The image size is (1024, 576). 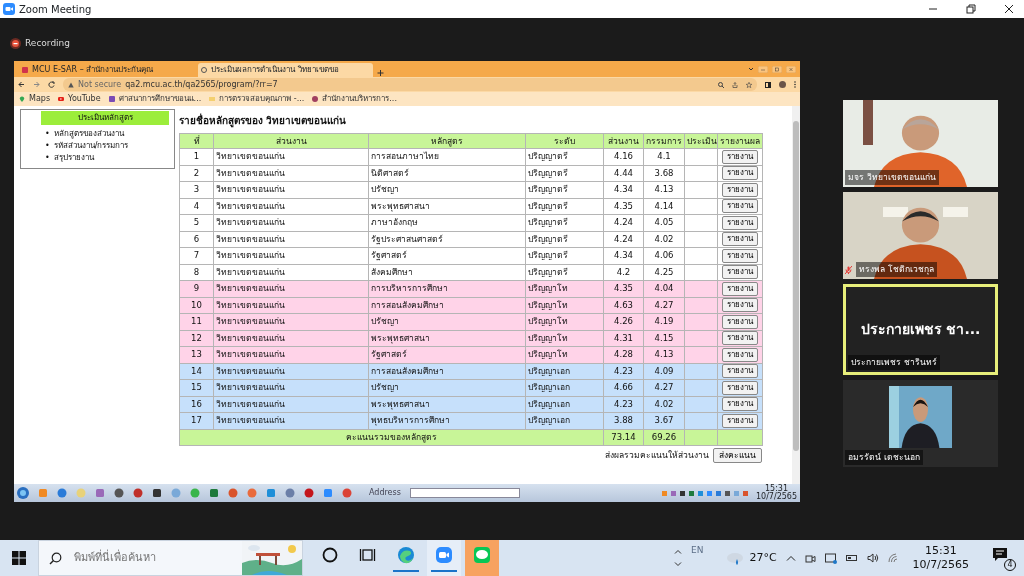 What do you see at coordinates (73, 158) in the screenshot?
I see `menu-link: สรุปรายงาน` at bounding box center [73, 158].